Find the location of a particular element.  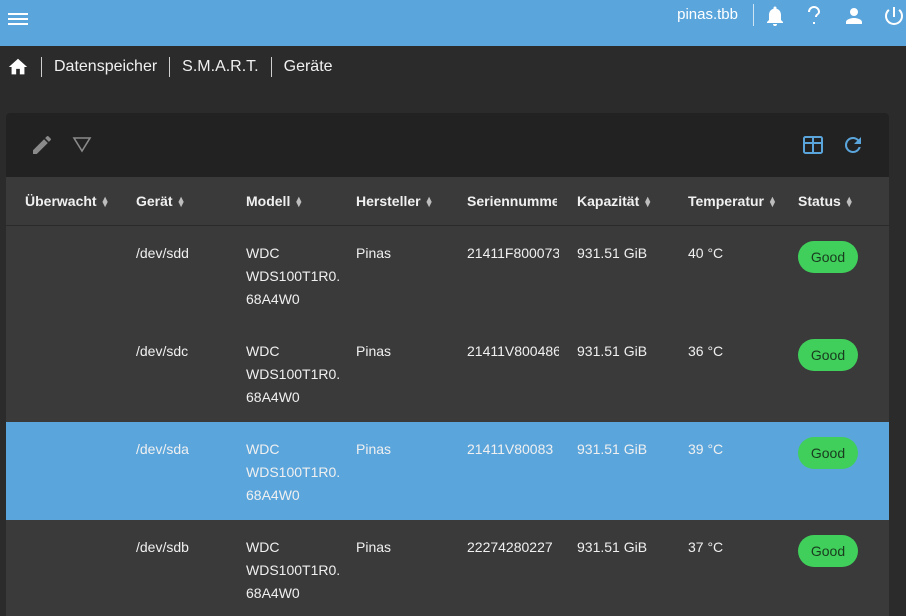

column-header-label: Temperatur is located at coordinates (726, 201).